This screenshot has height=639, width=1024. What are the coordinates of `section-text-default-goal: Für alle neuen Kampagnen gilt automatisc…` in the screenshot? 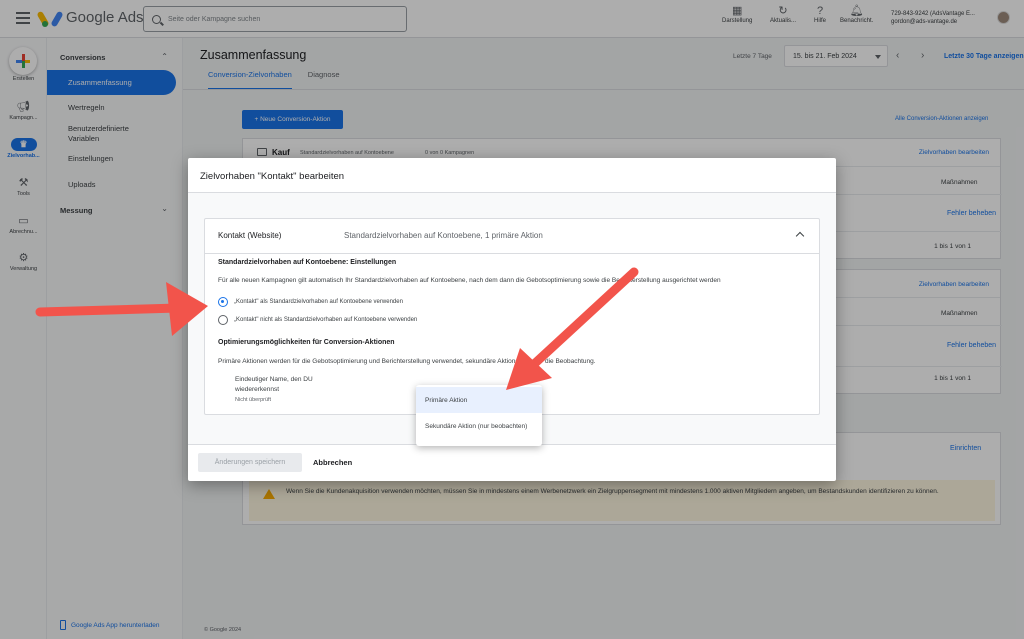 It's located at (469, 280).